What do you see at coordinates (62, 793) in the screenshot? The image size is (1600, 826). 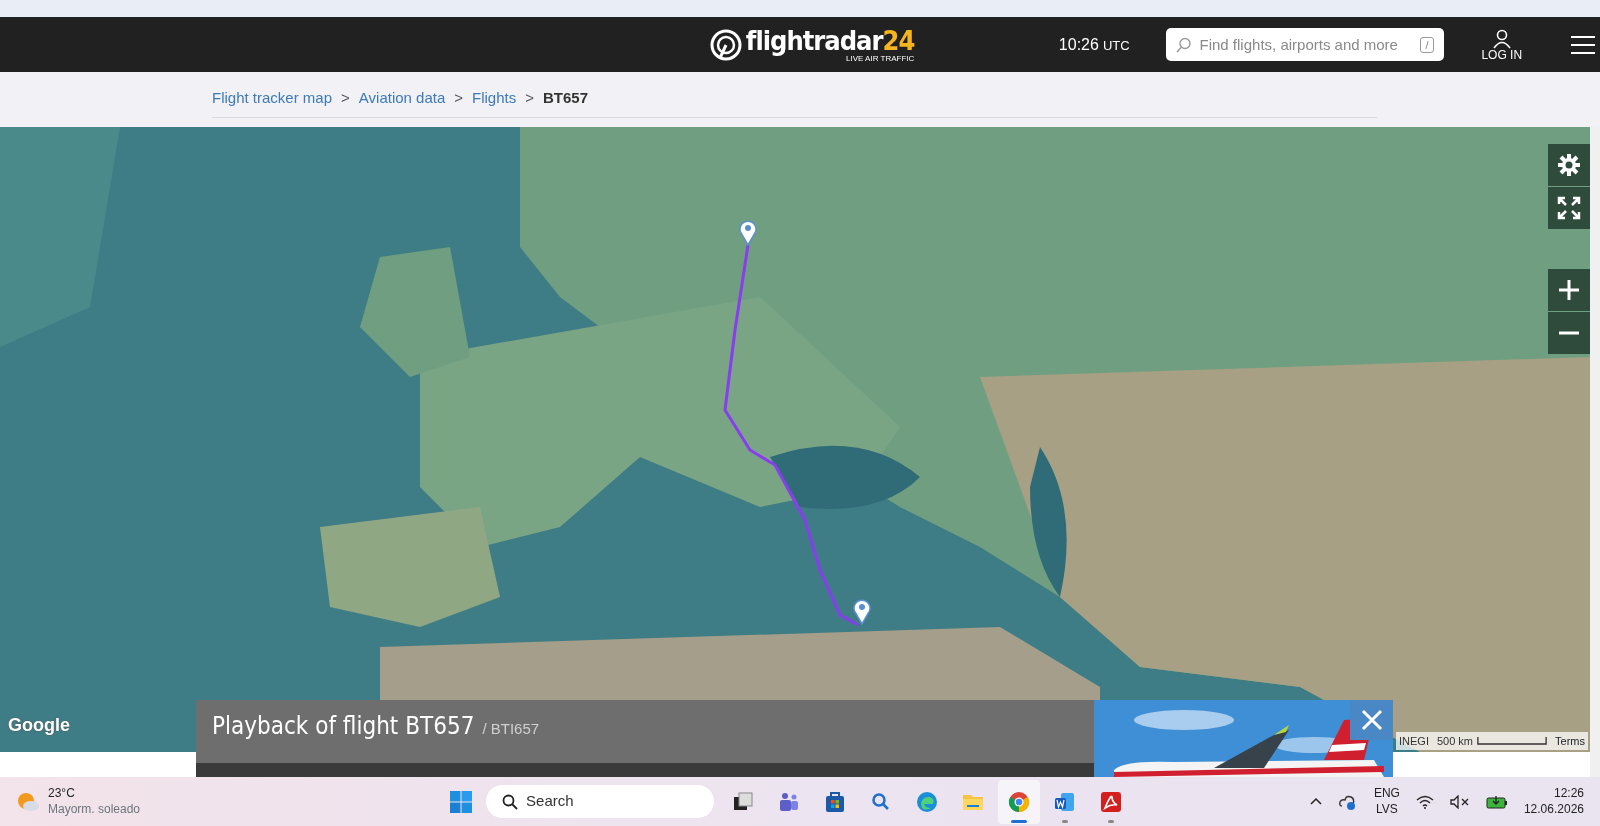 I see `temperature: 23°C` at bounding box center [62, 793].